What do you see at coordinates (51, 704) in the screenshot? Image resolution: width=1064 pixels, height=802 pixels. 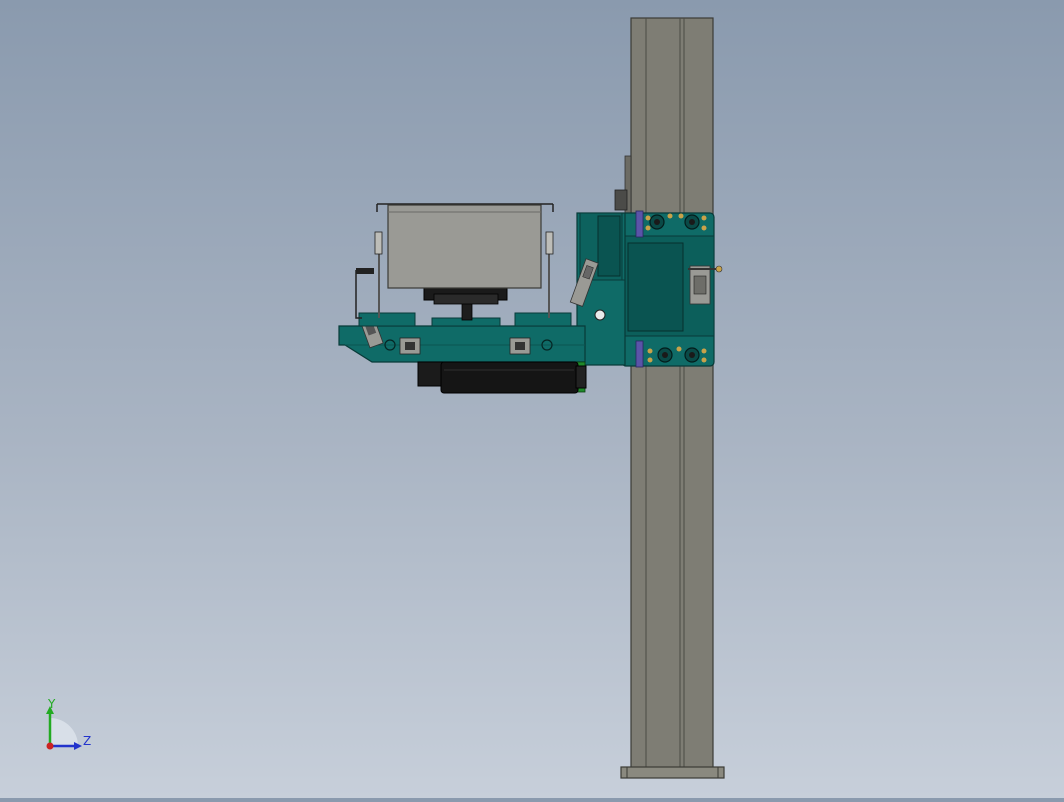 I see `y-axis-label: Y` at bounding box center [51, 704].